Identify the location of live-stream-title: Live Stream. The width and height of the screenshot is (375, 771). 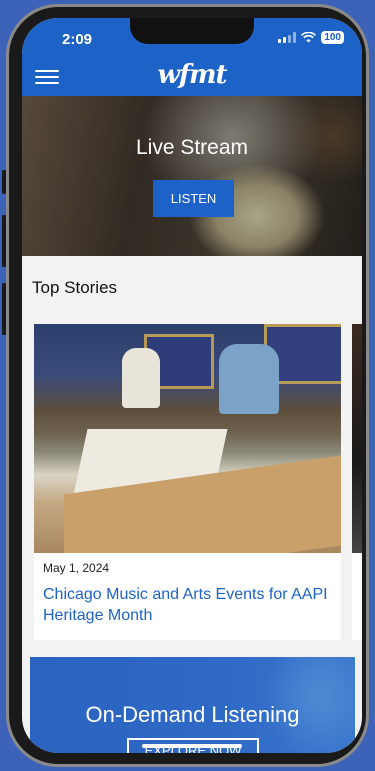
(192, 147).